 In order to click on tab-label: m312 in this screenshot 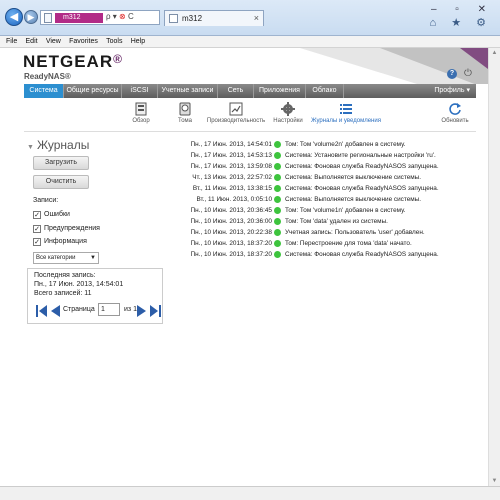, I will do `click(192, 18)`.